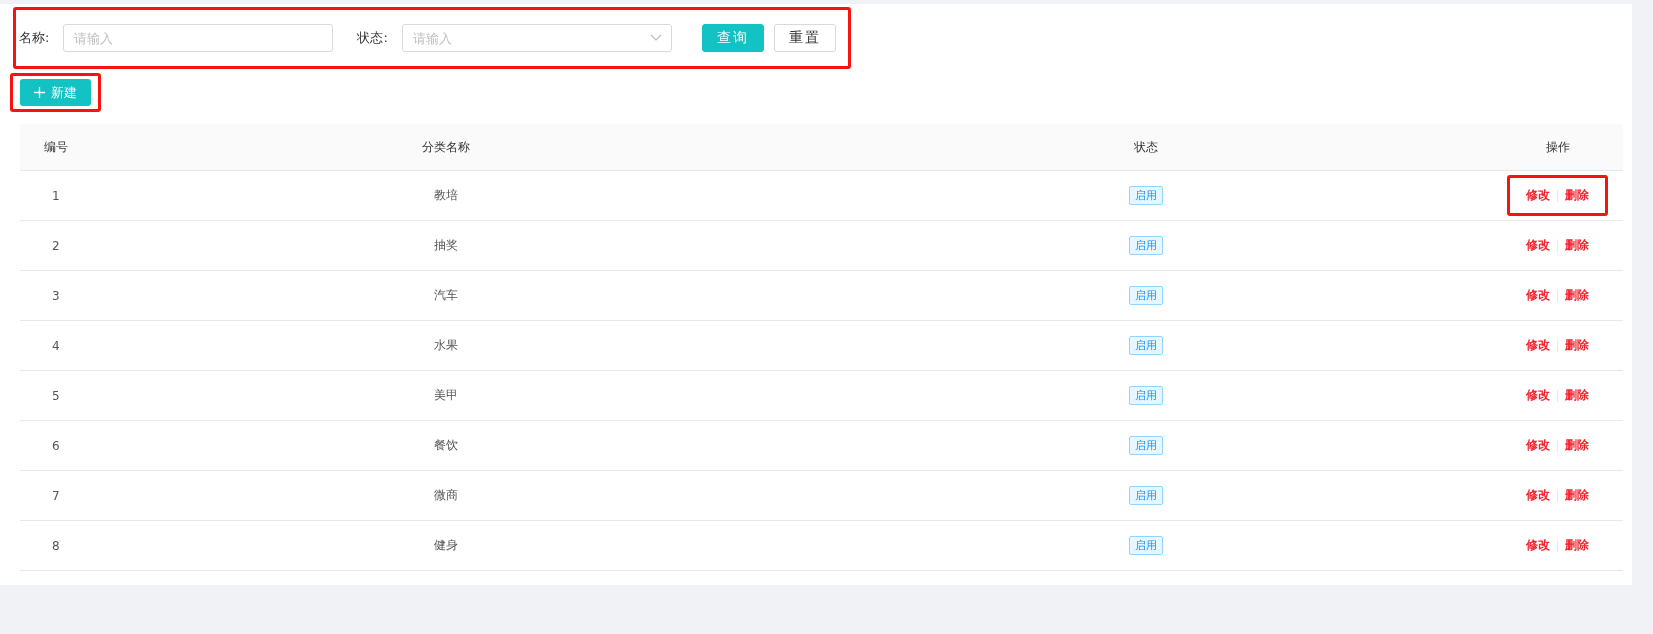 The image size is (1653, 634). I want to click on table-cell: 5, so click(56, 395).